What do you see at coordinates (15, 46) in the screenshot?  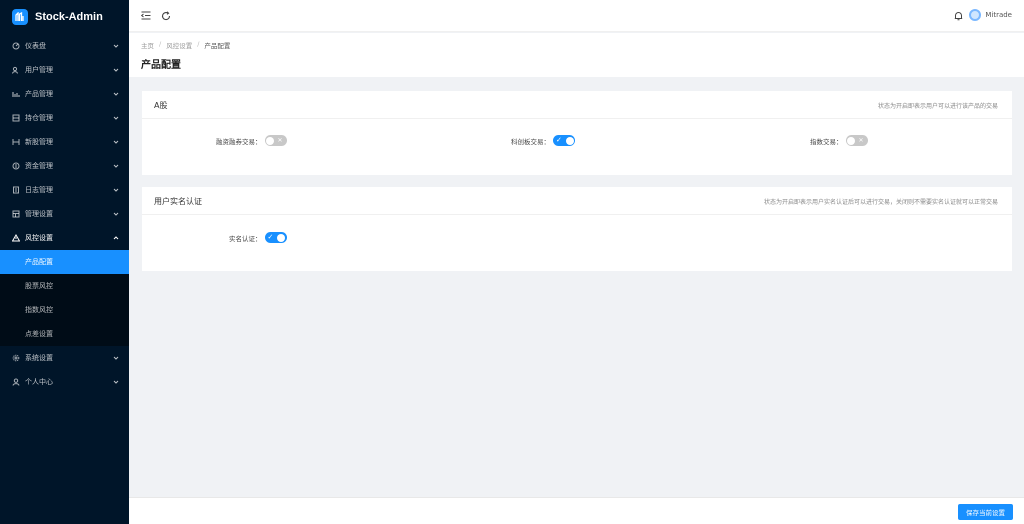 I see `dashboard-icon` at bounding box center [15, 46].